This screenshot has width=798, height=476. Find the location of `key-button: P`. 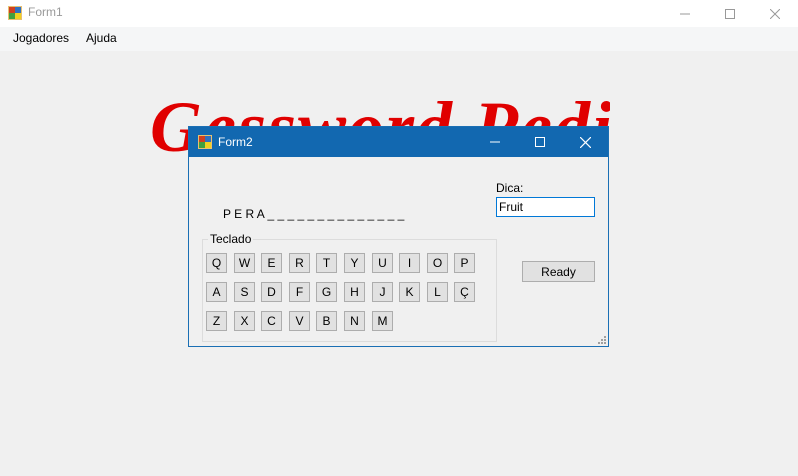

key-button: P is located at coordinates (464, 263).